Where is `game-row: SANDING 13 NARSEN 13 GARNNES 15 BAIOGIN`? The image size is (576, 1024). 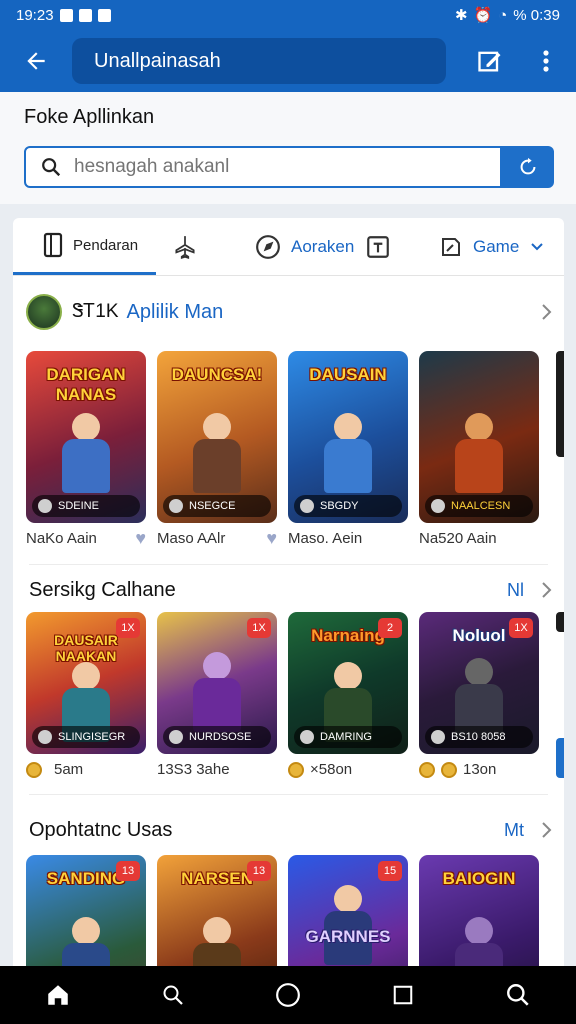
game-row: SANDING 13 NARSEN 13 GARNNES 15 BAIOGIN is located at coordinates (282, 916).